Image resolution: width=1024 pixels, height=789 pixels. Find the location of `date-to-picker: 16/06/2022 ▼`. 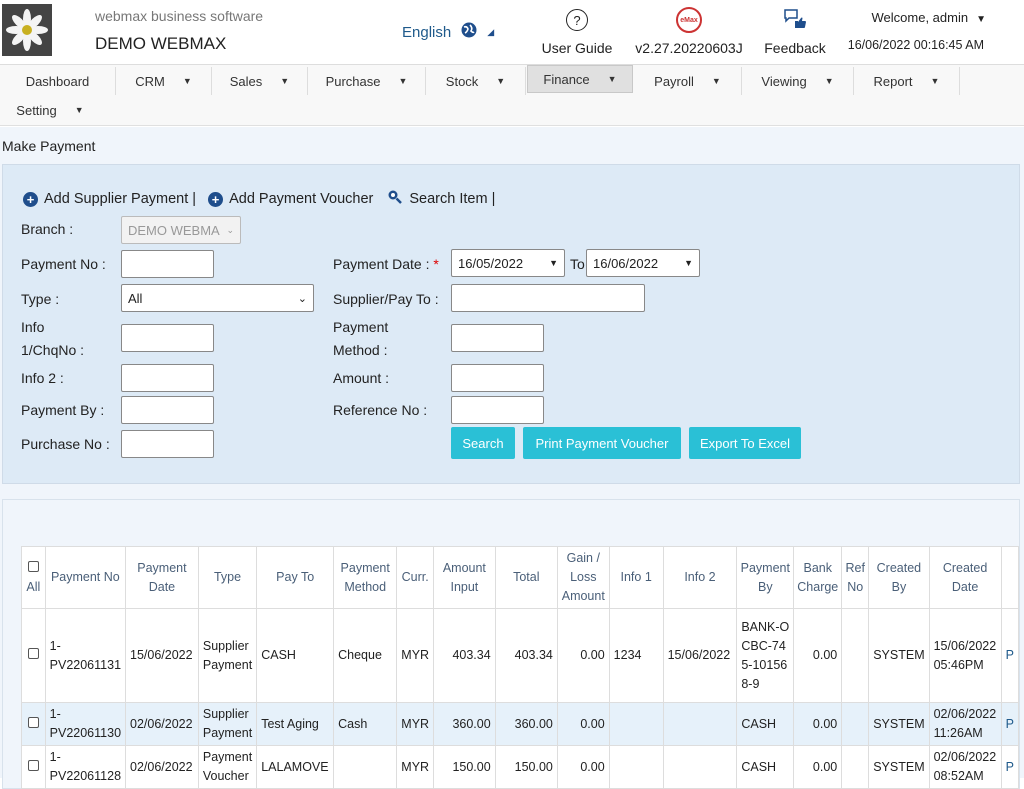

date-to-picker: 16/06/2022 ▼ is located at coordinates (643, 263).